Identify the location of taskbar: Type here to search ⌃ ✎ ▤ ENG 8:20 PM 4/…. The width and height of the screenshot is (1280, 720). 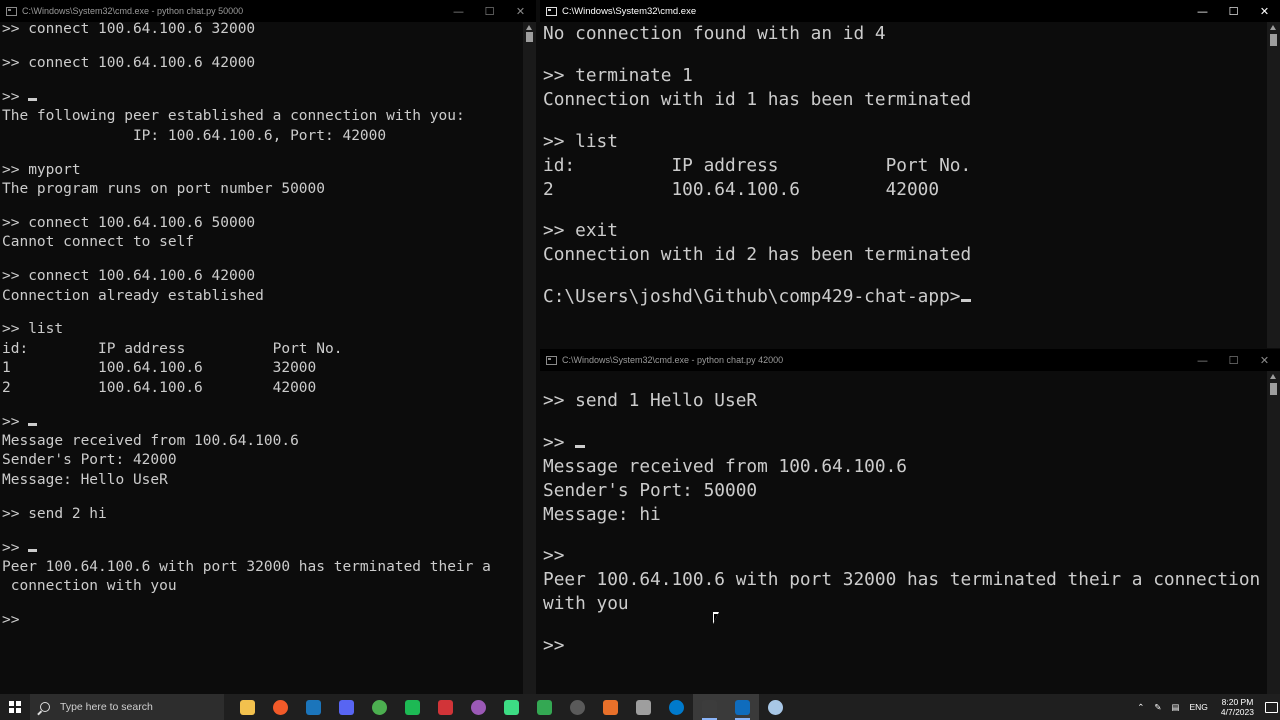
(640, 707).